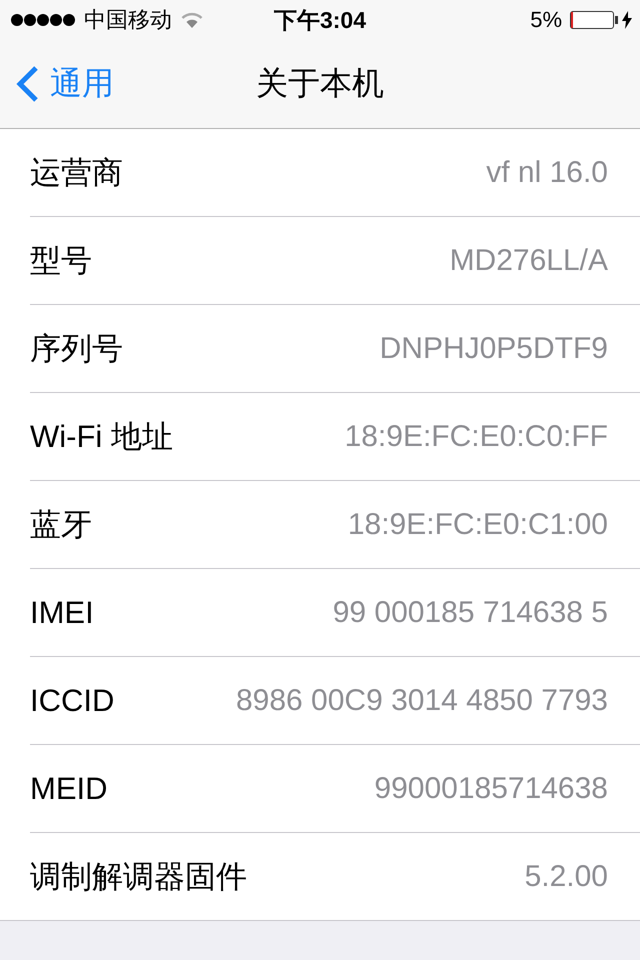 The height and width of the screenshot is (960, 640). Describe the element at coordinates (138, 877) in the screenshot. I see `row-label: 调制解调器固件` at that location.